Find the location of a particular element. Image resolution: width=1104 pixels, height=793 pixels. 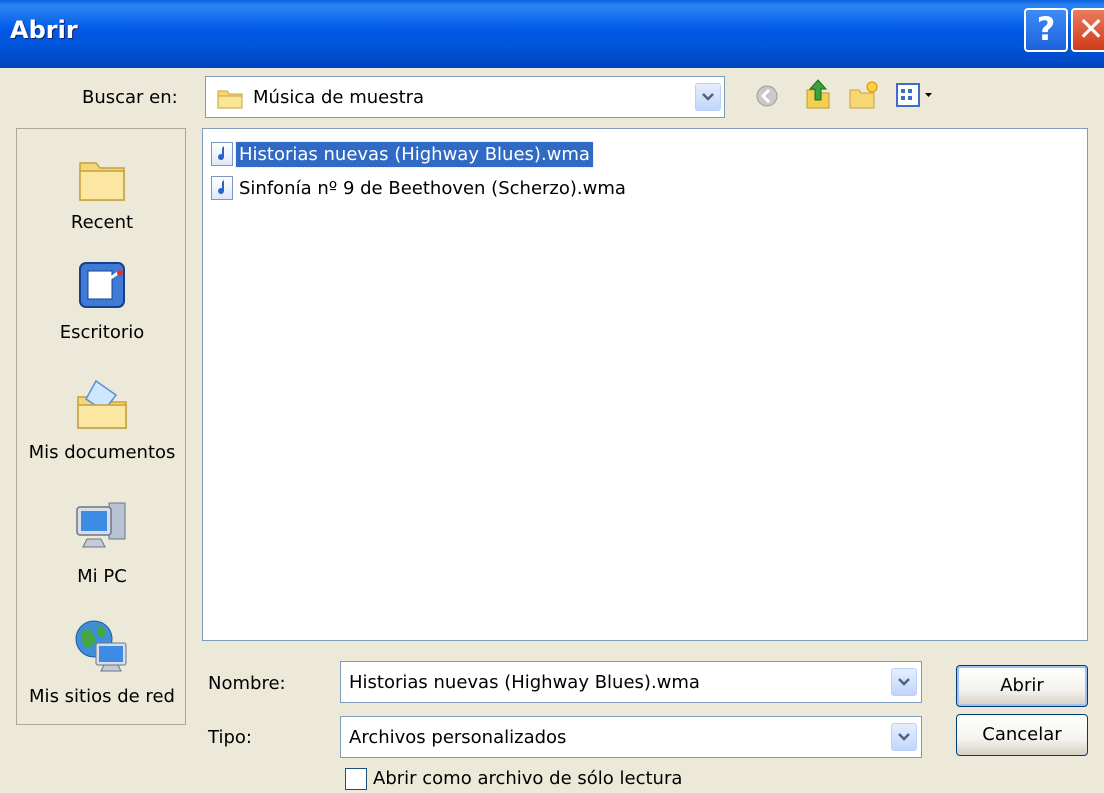

help-button: ? is located at coordinates (1046, 30).